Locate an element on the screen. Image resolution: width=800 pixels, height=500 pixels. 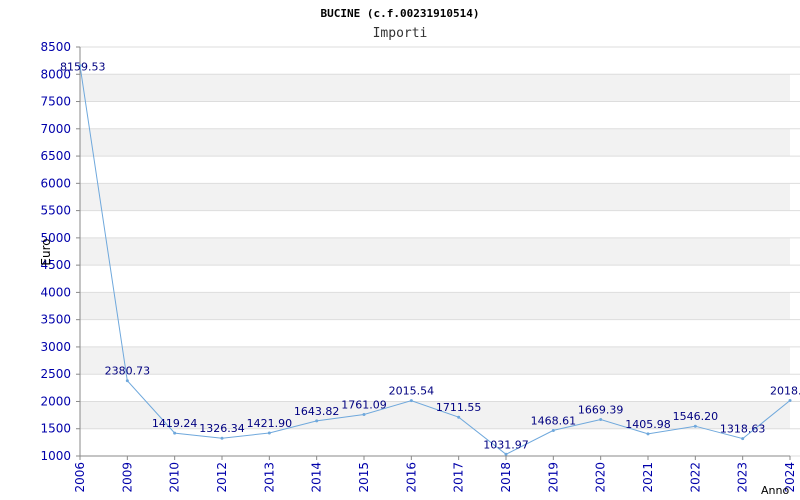
data-label: 1711.55 is located at coordinates (459, 407).